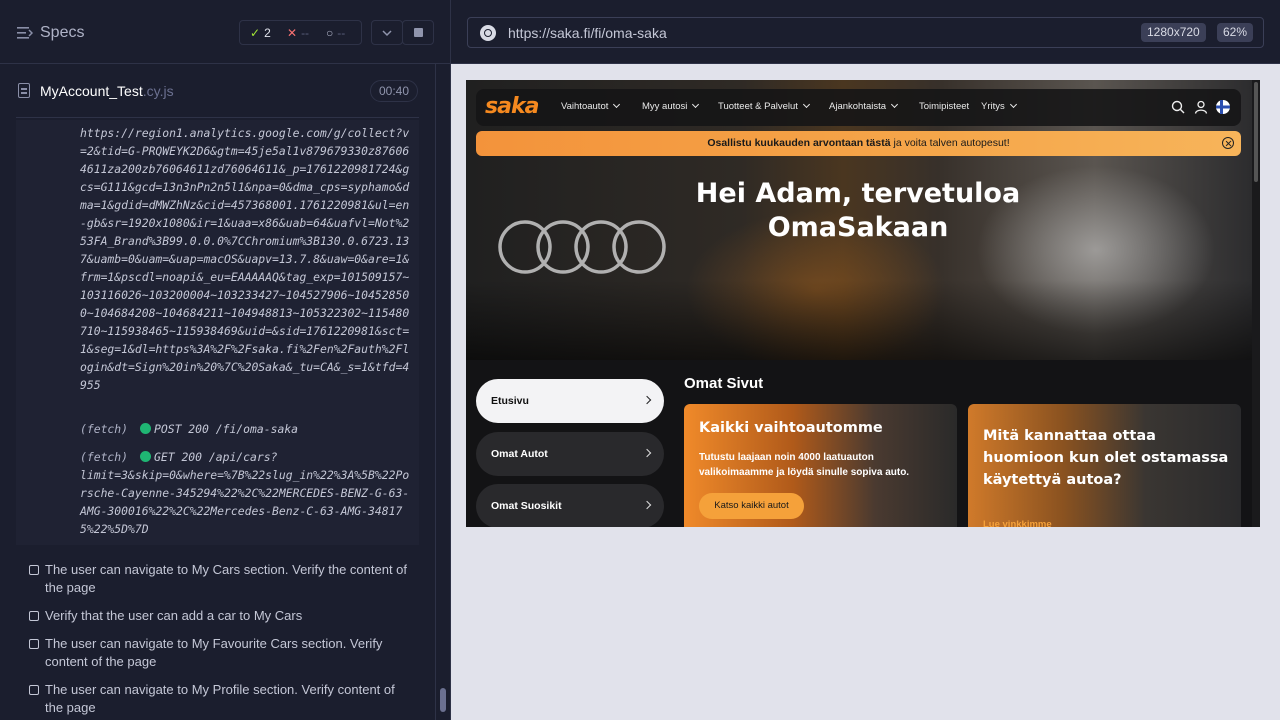 This screenshot has height=720, width=1280. Describe the element at coordinates (25, 33) in the screenshot. I see `specs-list-icon` at that location.